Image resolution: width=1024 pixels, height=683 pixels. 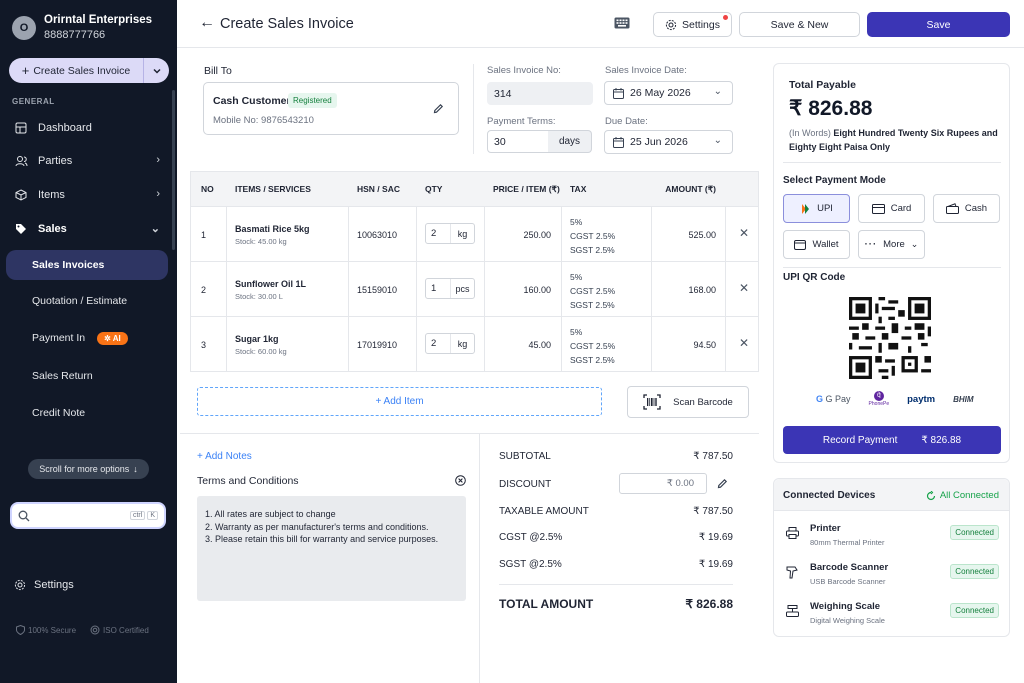 What do you see at coordinates (377, 290) in the screenshot?
I see `hsn-code: 15159010` at bounding box center [377, 290].